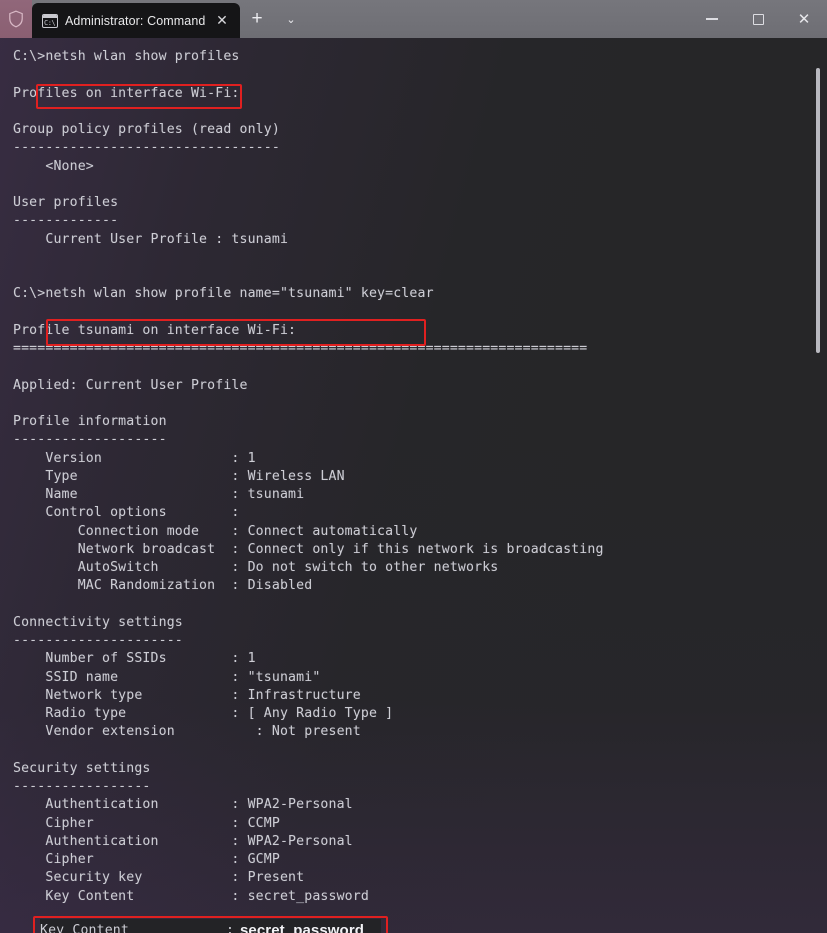  What do you see at coordinates (134, 458) in the screenshot?
I see `terminal-line: Version : 1` at bounding box center [134, 458].